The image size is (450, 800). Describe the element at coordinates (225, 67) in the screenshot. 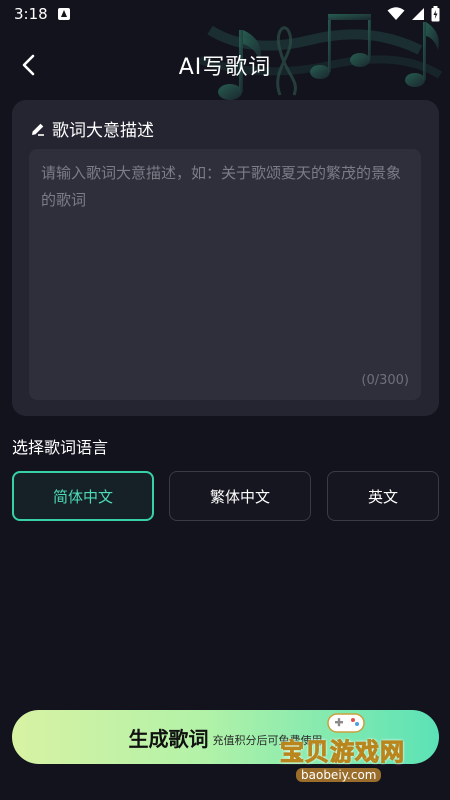

I see `page-title: AI写歌词` at that location.